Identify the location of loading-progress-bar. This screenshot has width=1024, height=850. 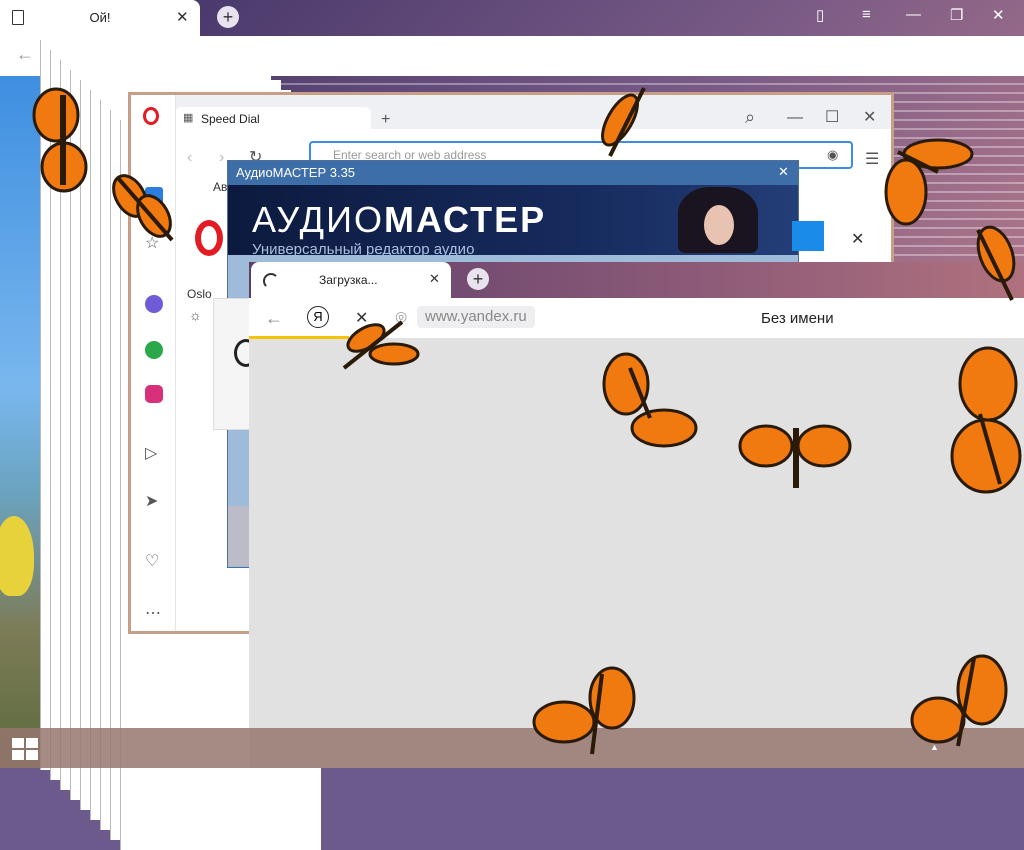
(299, 337).